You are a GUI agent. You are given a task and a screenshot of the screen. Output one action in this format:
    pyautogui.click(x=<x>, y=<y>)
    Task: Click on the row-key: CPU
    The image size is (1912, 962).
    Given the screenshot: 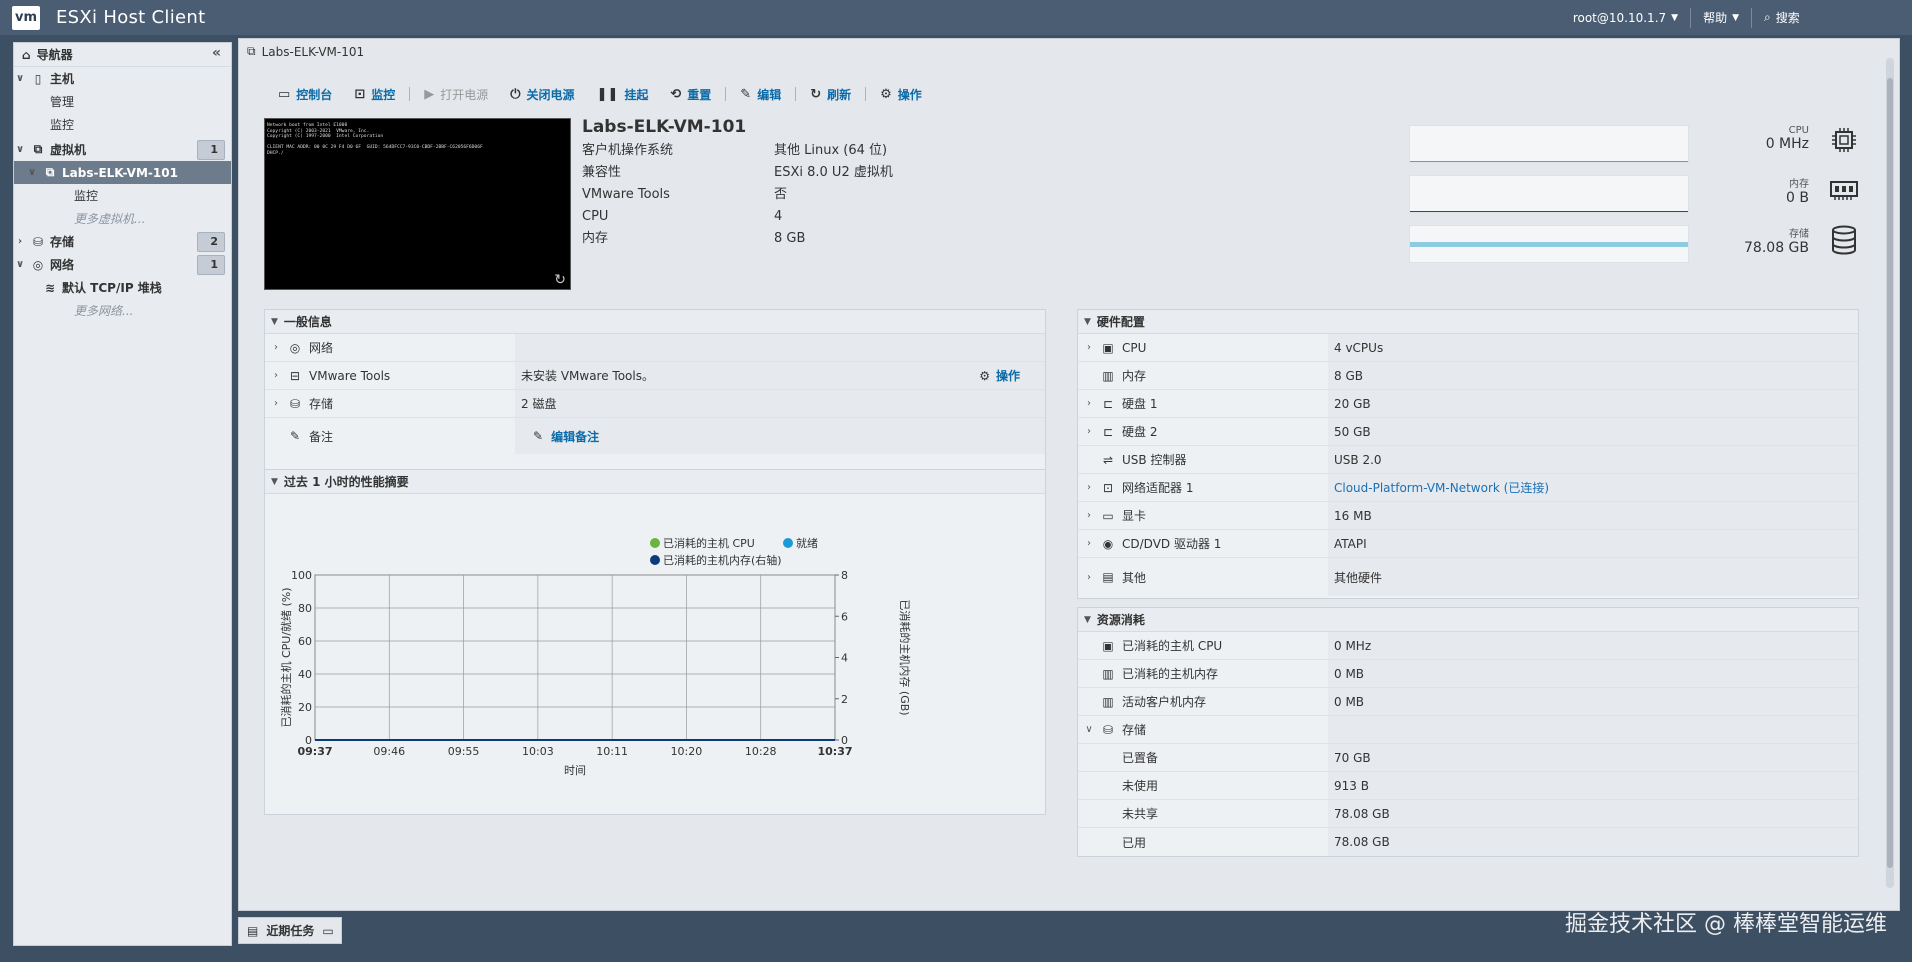 What is the action you would take?
    pyautogui.click(x=1134, y=347)
    